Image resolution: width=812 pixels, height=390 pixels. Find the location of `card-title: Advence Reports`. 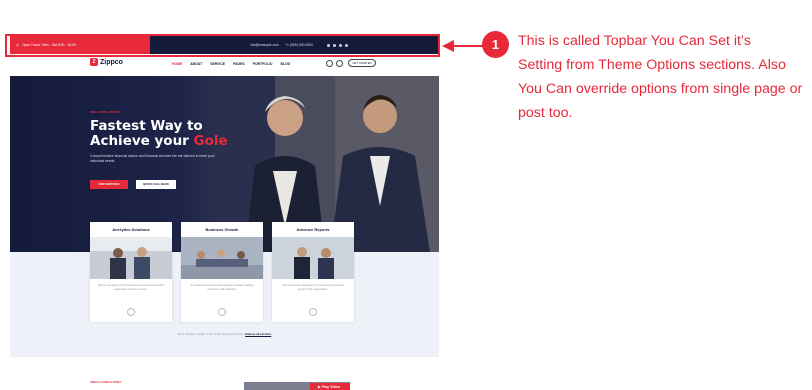

card-title: Advence Reports is located at coordinates (313, 229).